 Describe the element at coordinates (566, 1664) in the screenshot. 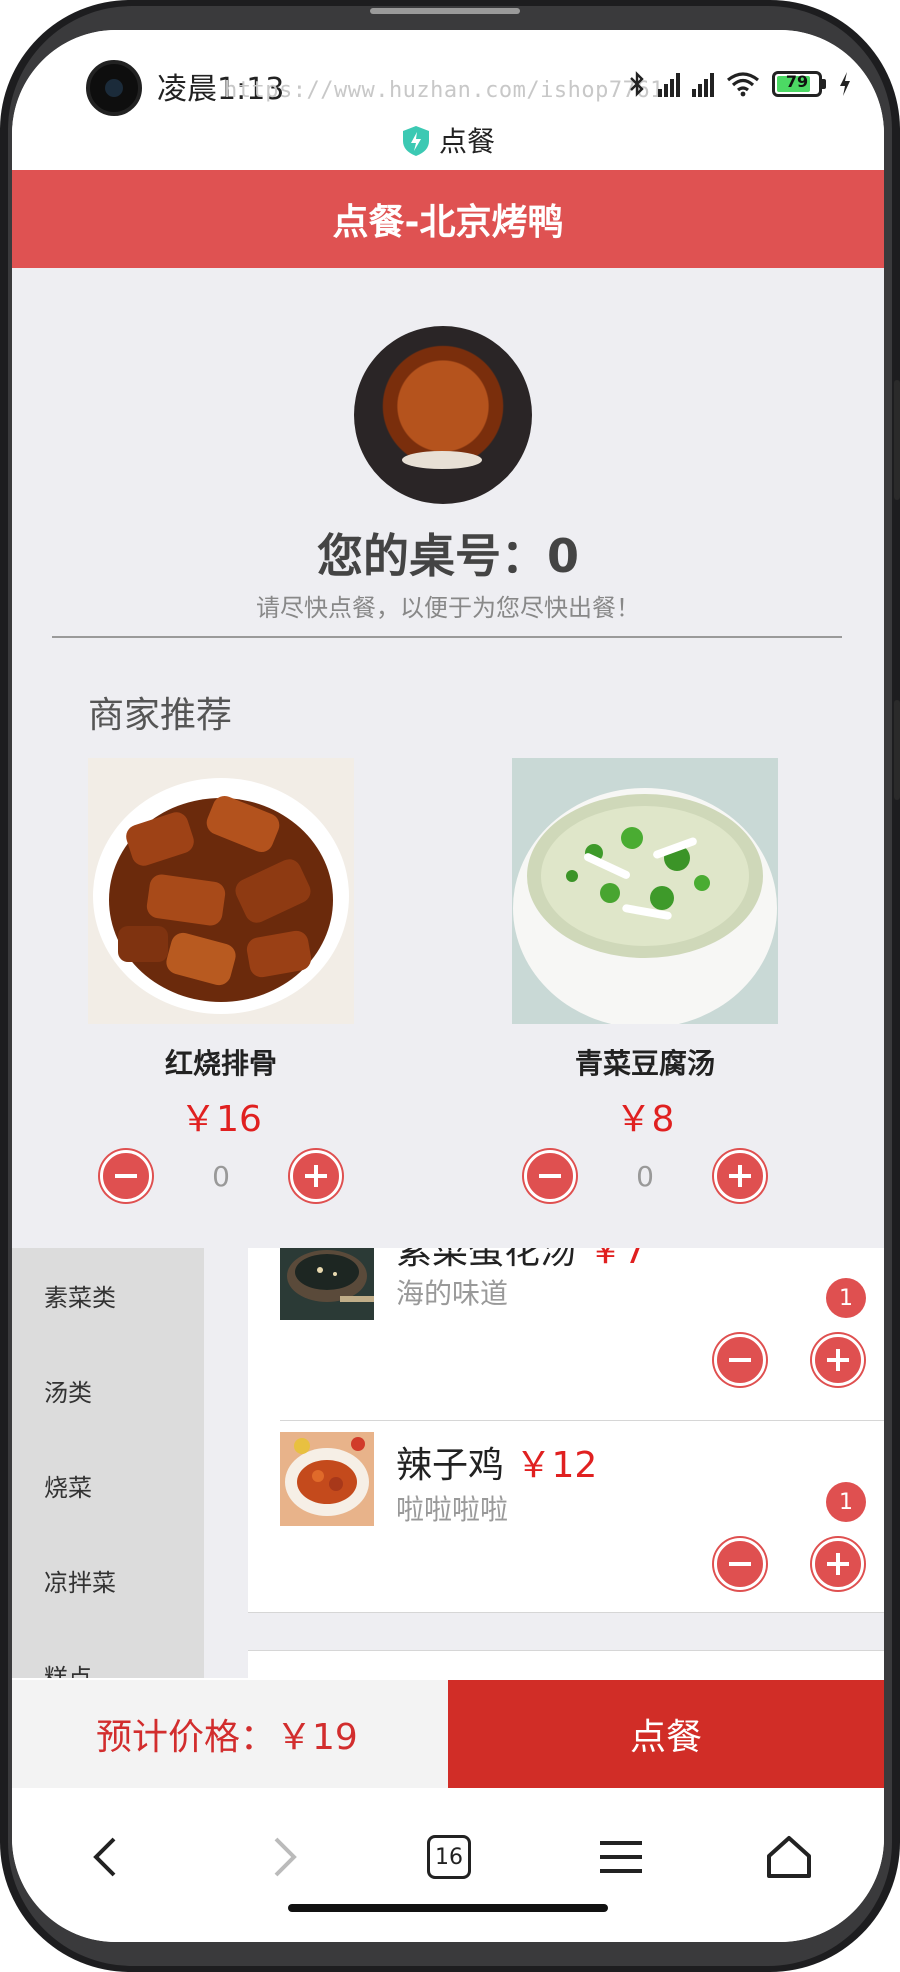

I see `dish-list-next` at that location.